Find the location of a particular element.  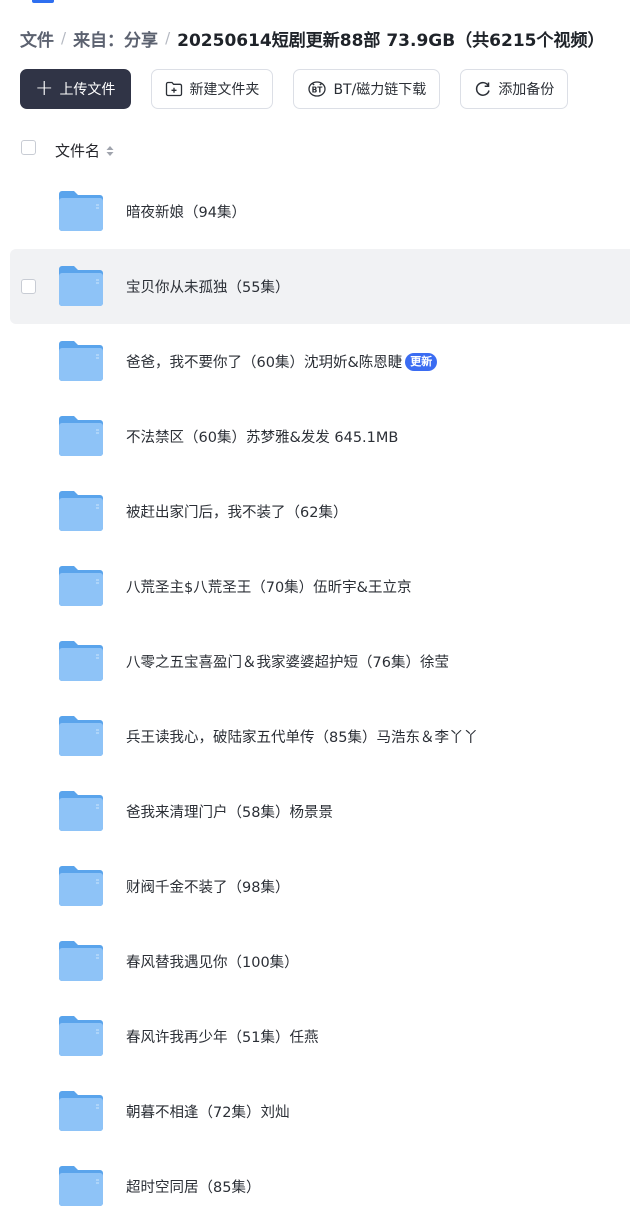

file-name: 暗夜新娘（94集） is located at coordinates (186, 211).